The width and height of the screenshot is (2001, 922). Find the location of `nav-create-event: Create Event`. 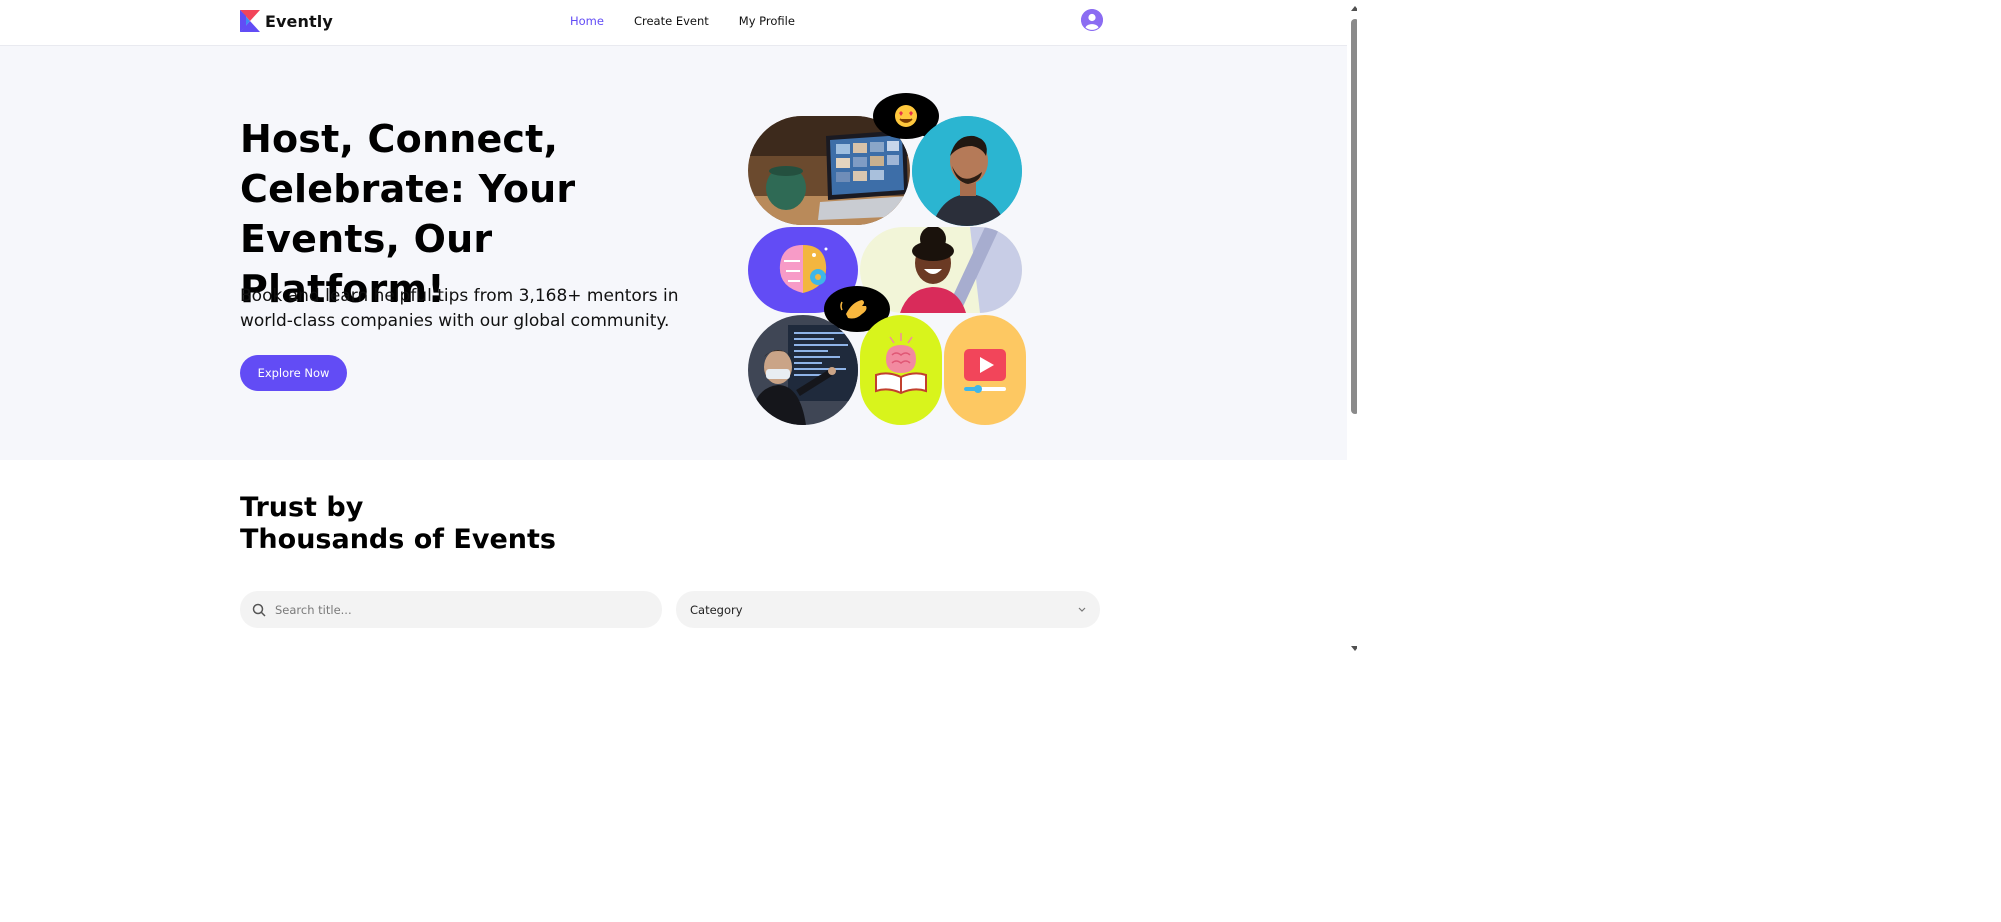

nav-create-event: Create Event is located at coordinates (671, 21).